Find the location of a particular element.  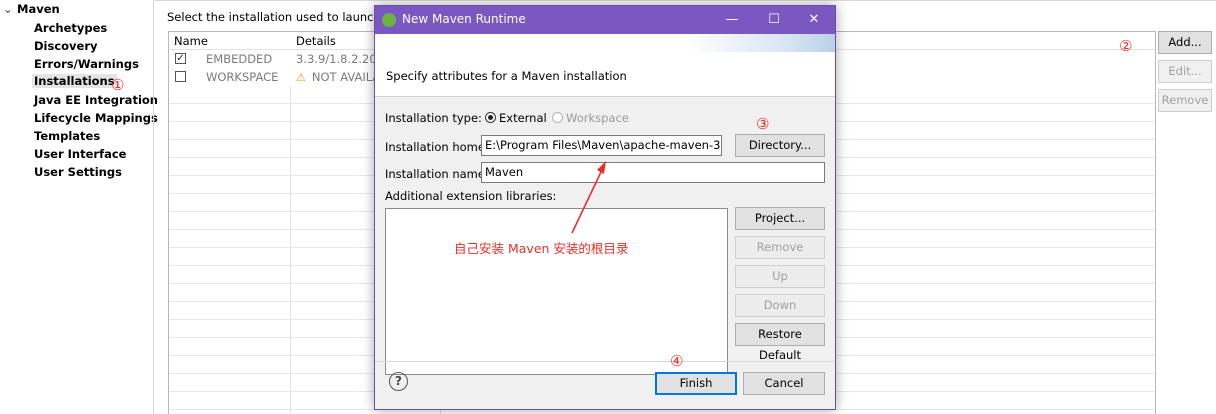

down-button: Down is located at coordinates (780, 305).